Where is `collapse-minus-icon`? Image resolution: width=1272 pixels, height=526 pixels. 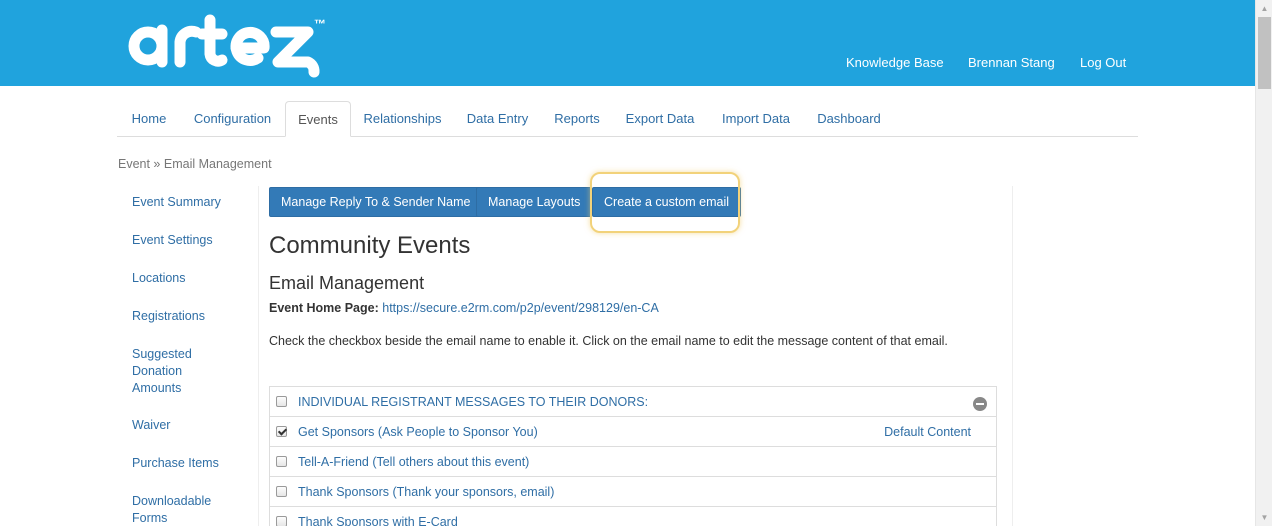
collapse-minus-icon is located at coordinates (980, 404).